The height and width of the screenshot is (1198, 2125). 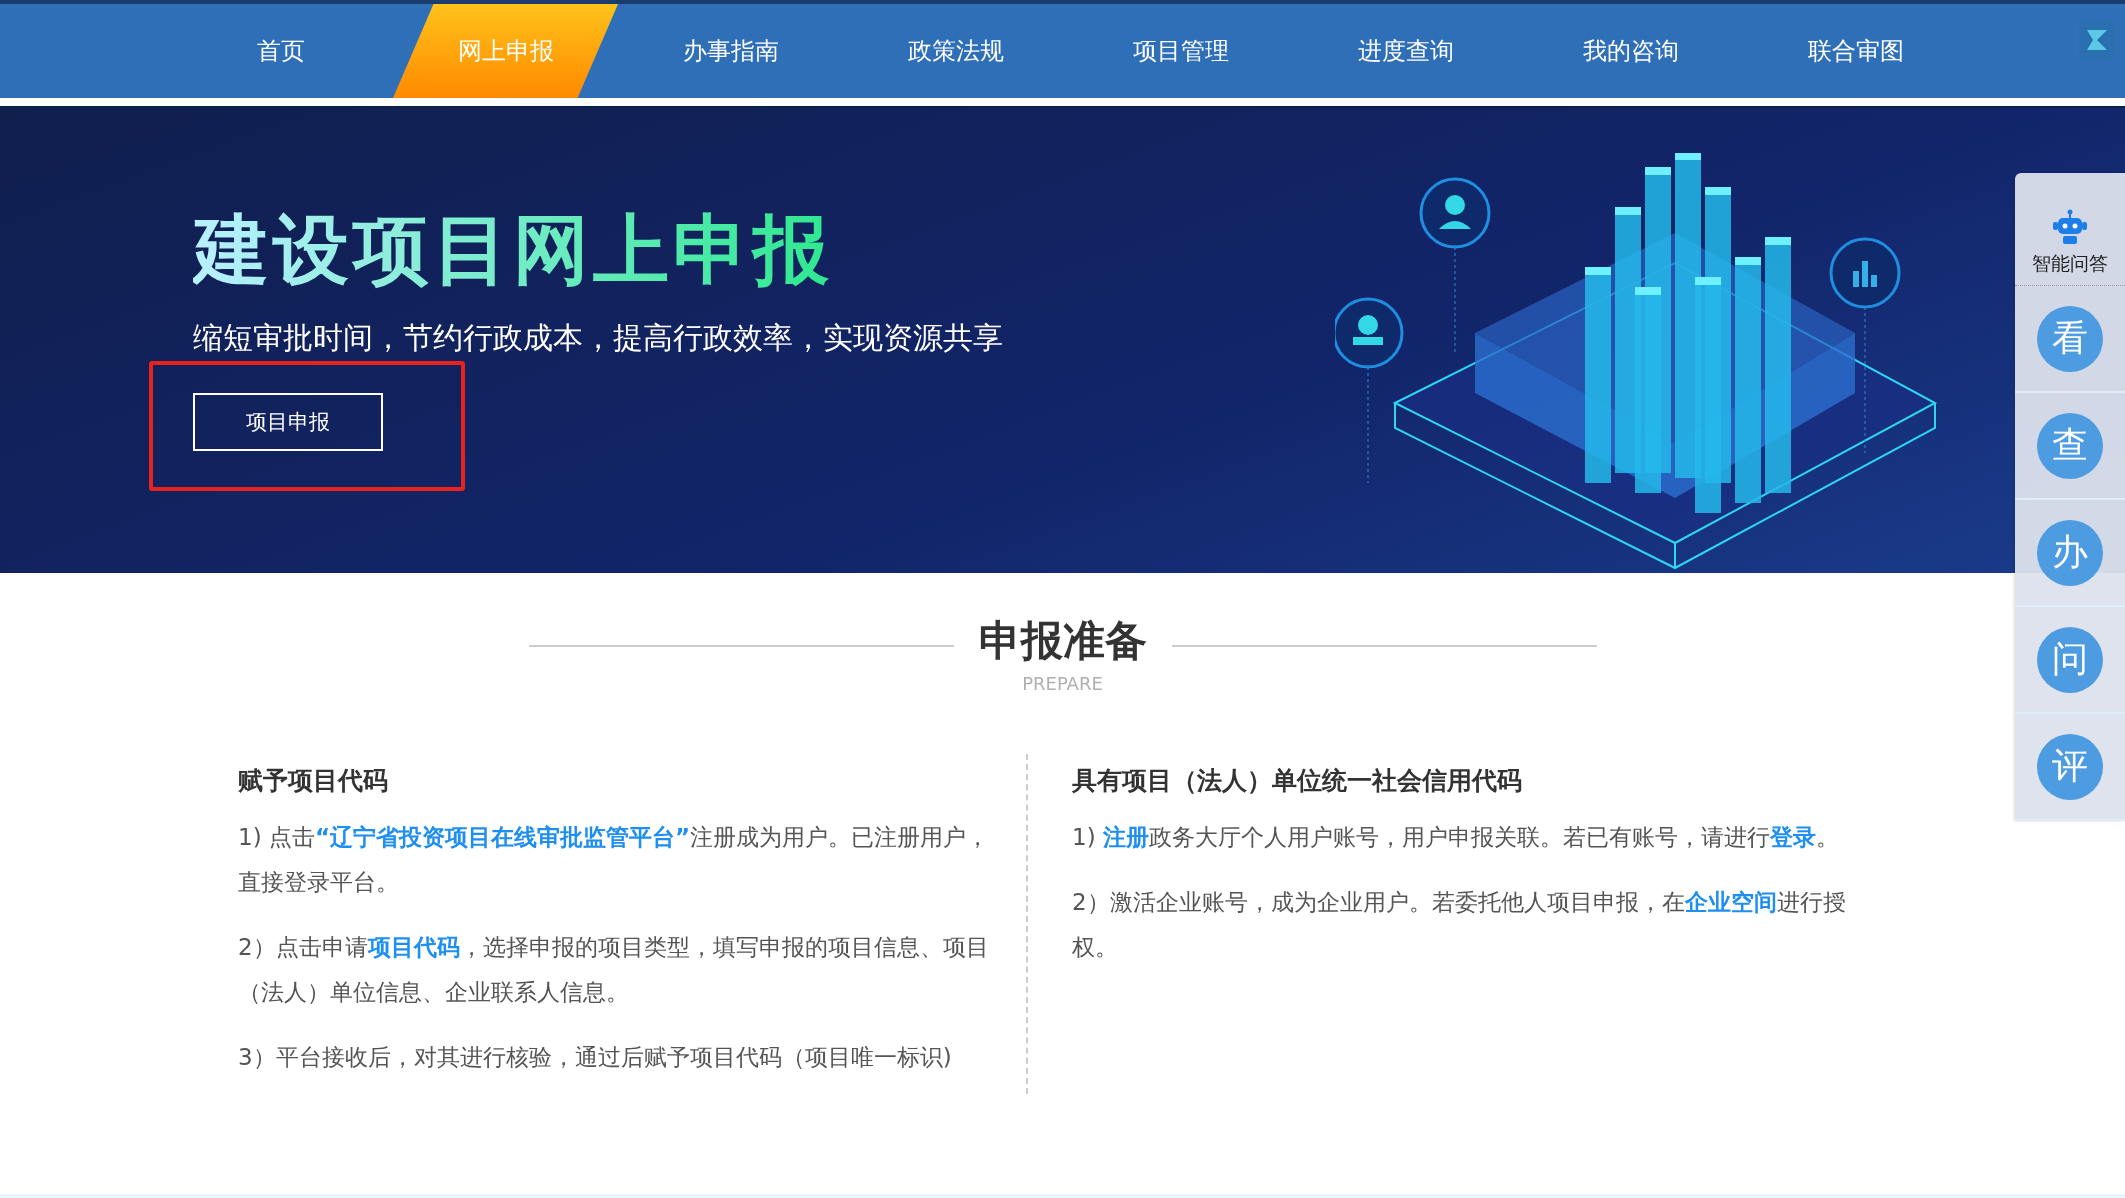 What do you see at coordinates (595, 1057) in the screenshot?
I see `step-paragraph: 3）平台接收后，对其进行核验，通过后赋予项目代码（项目唯一标识)` at bounding box center [595, 1057].